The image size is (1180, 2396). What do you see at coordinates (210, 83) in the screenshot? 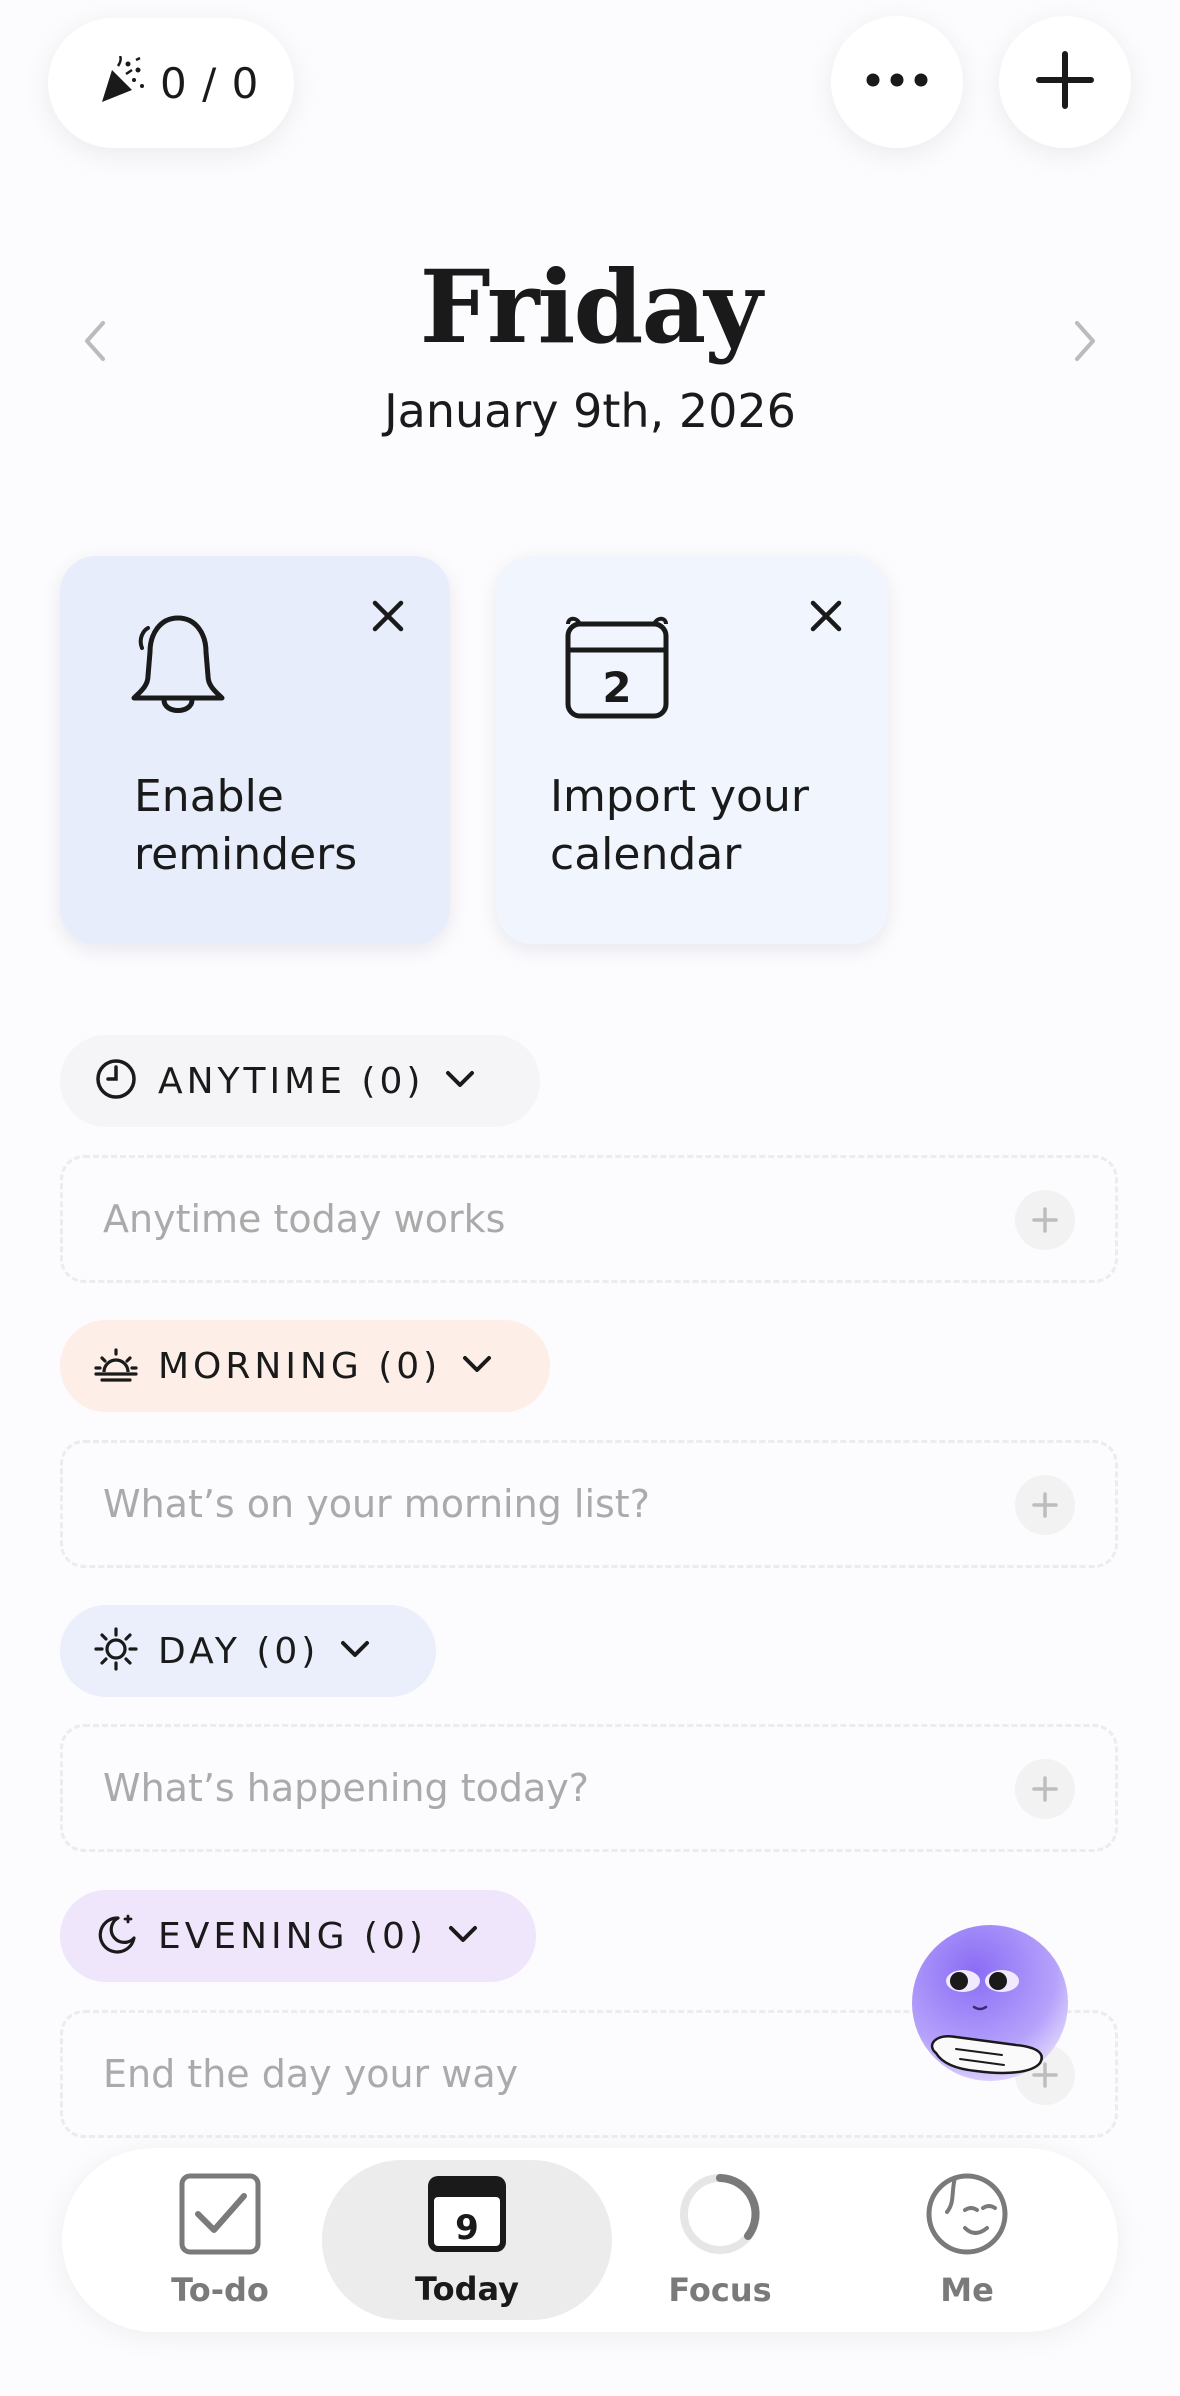
I see `streak-count: 0 / 0` at bounding box center [210, 83].